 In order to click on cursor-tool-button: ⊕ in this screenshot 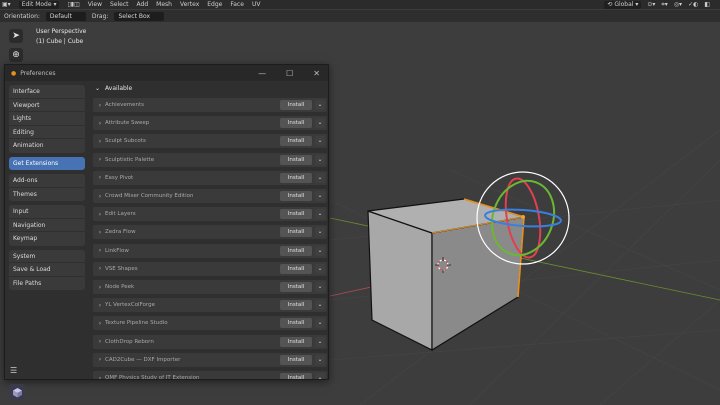, I will do `click(16, 55)`.